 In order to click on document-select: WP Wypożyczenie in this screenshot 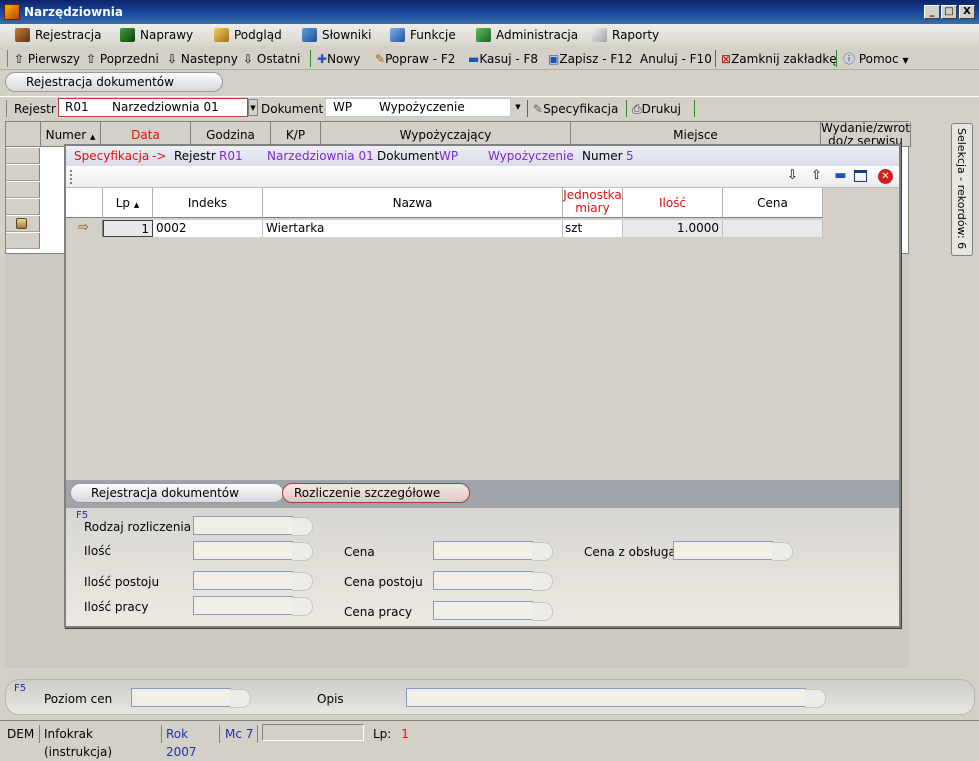, I will do `click(418, 107)`.